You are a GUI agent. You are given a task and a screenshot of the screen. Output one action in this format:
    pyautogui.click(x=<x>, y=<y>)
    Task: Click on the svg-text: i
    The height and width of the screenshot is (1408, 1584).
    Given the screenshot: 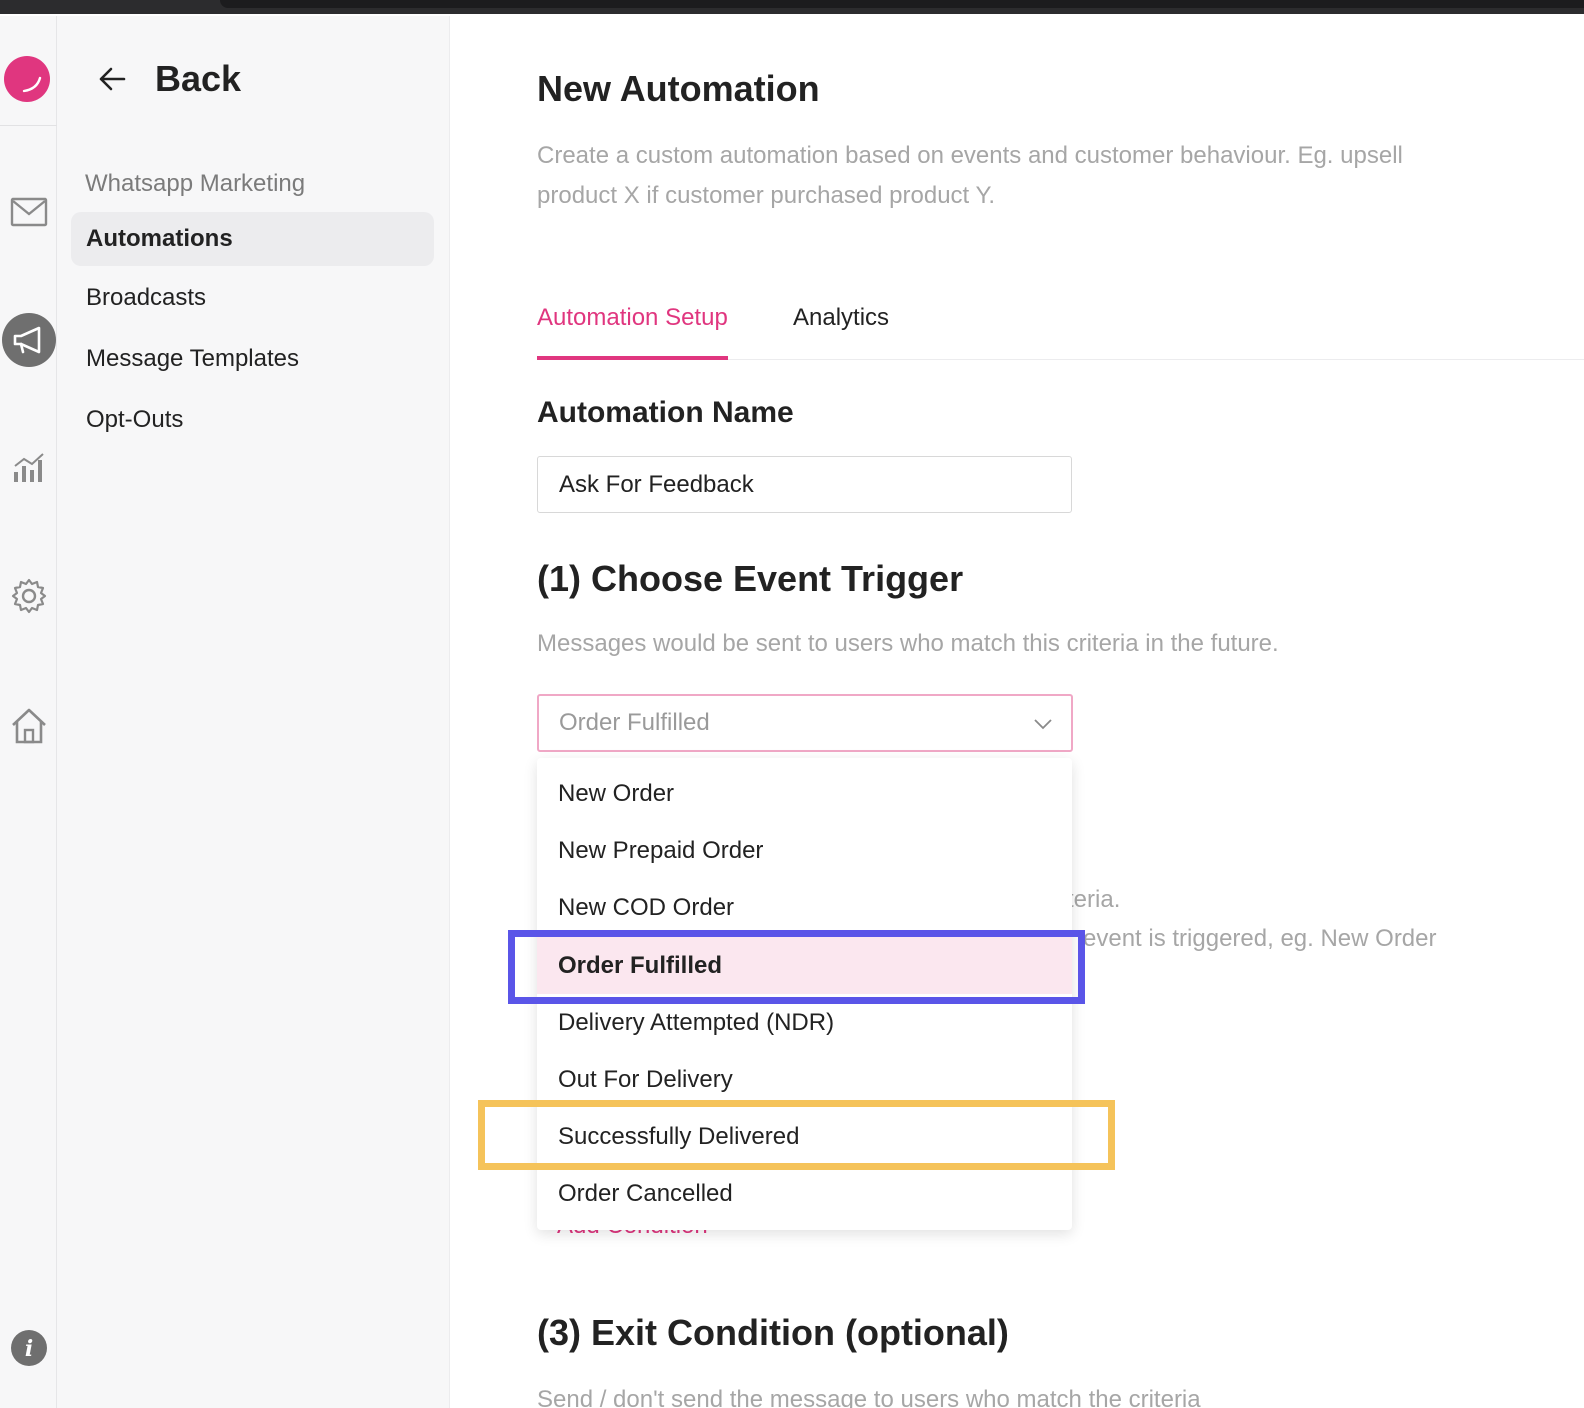 What is the action you would take?
    pyautogui.click(x=28, y=1349)
    